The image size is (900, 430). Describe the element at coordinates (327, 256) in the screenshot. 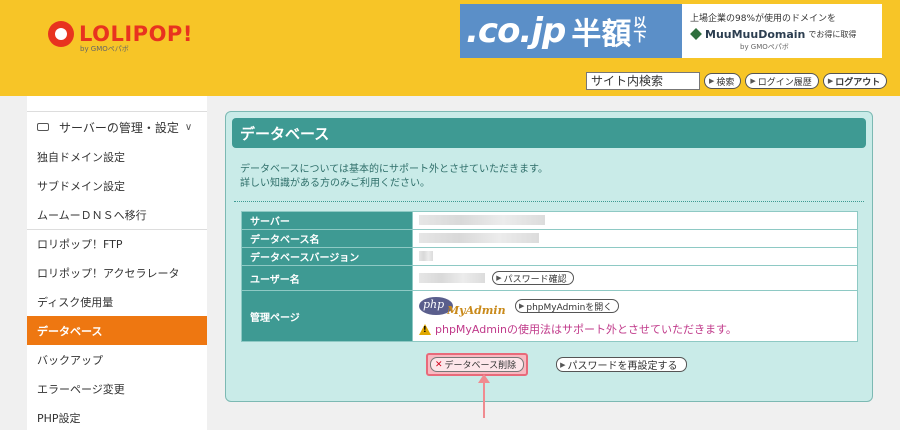

I see `dbversion-label: データベースバージョン` at that location.